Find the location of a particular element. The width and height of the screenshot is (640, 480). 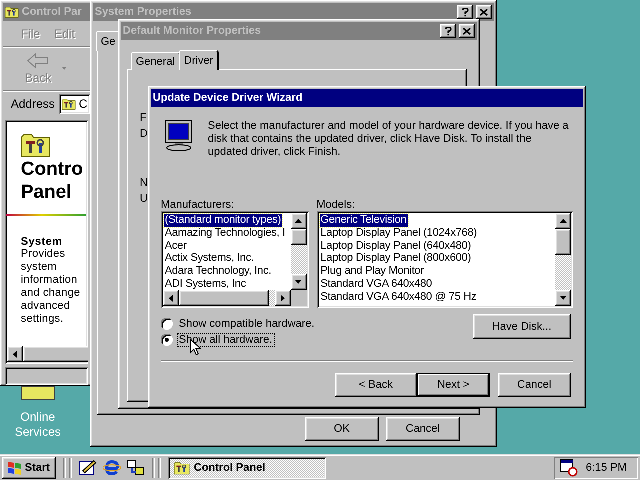

clock: 6:15 PM is located at coordinates (606, 468).